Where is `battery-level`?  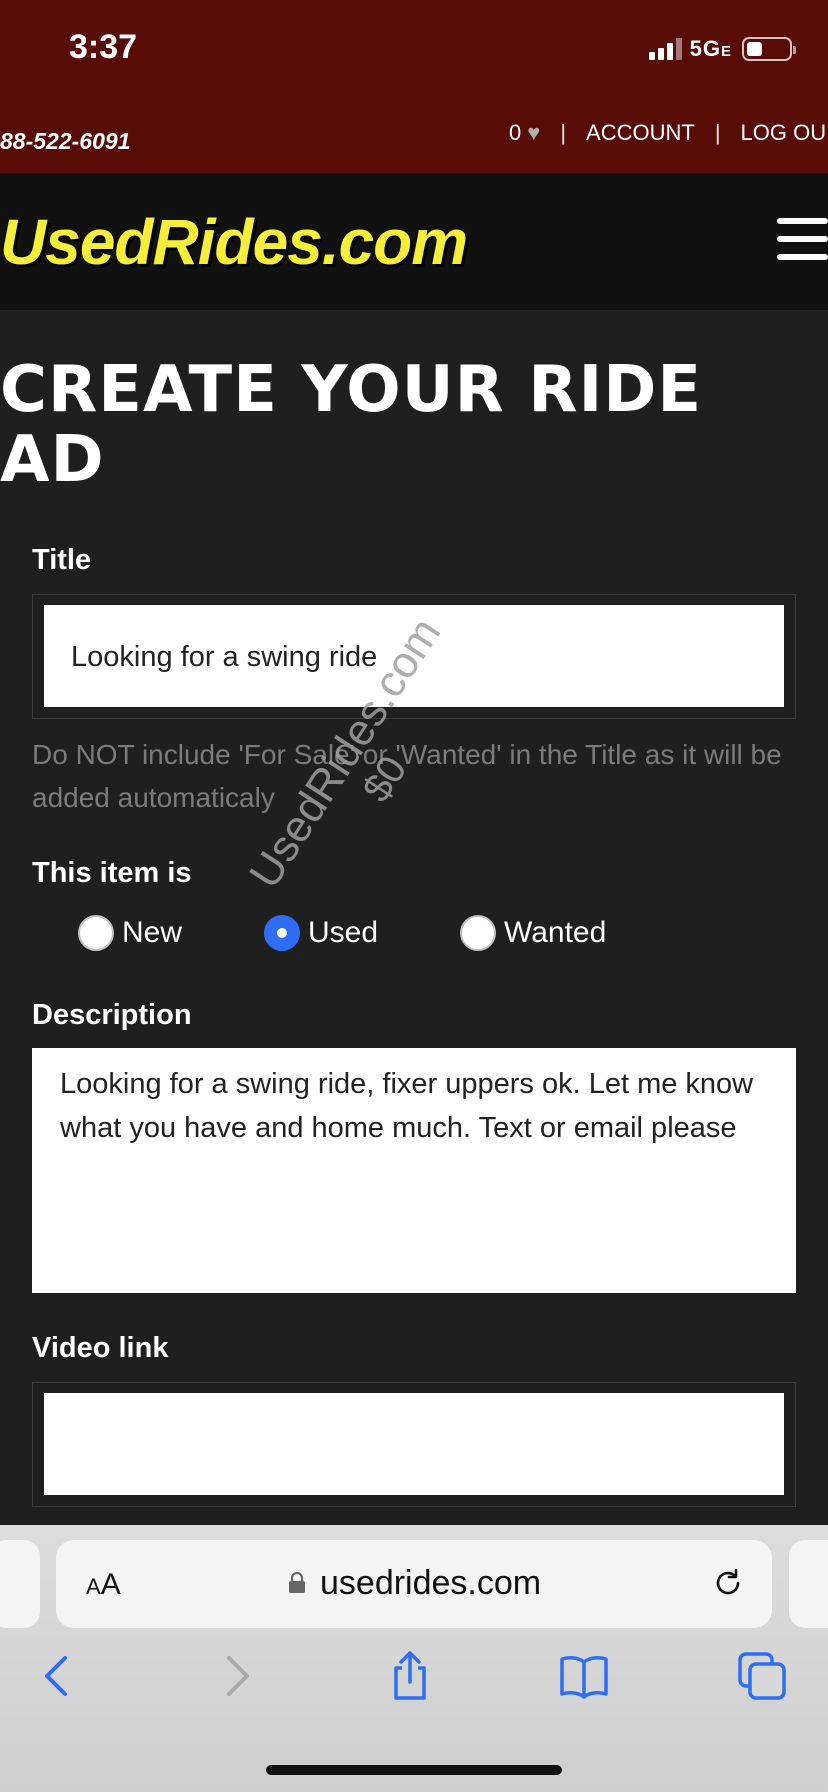
battery-level is located at coordinates (754, 49).